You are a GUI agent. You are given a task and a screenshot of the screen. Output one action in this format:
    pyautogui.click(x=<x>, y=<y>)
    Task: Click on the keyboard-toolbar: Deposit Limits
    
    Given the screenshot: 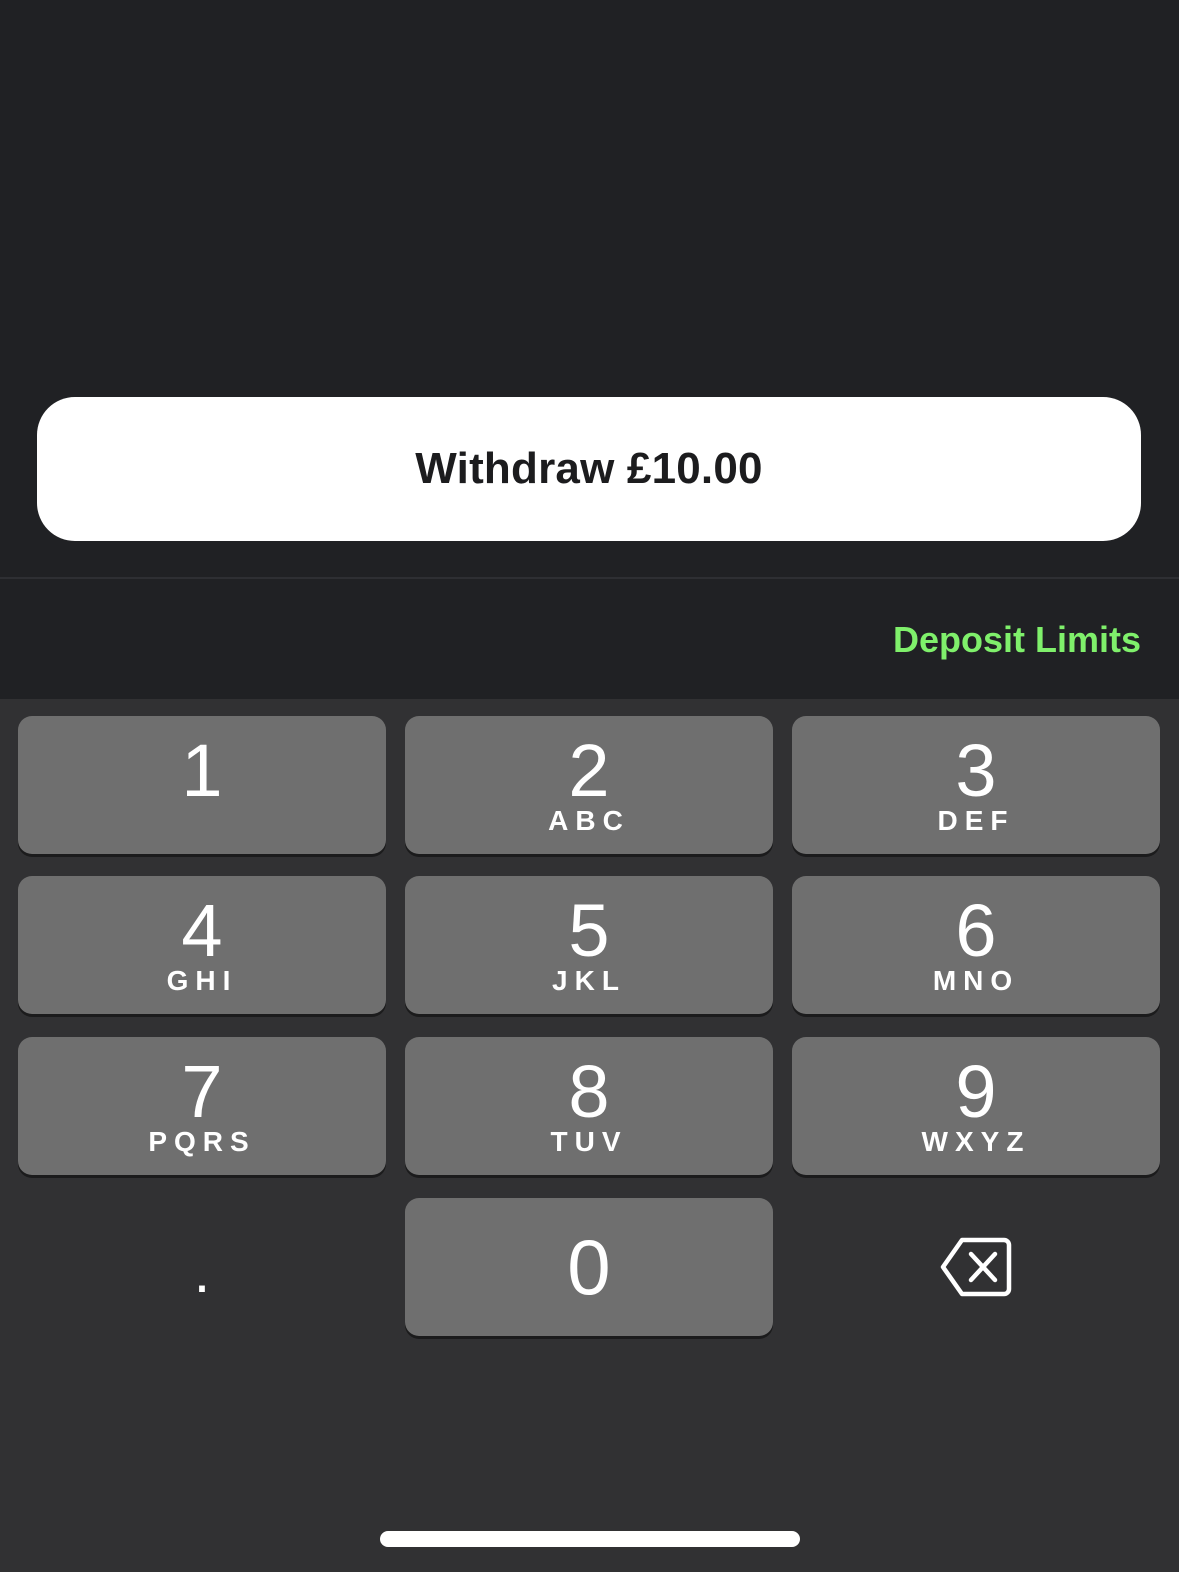 What is the action you would take?
    pyautogui.click(x=589, y=639)
    